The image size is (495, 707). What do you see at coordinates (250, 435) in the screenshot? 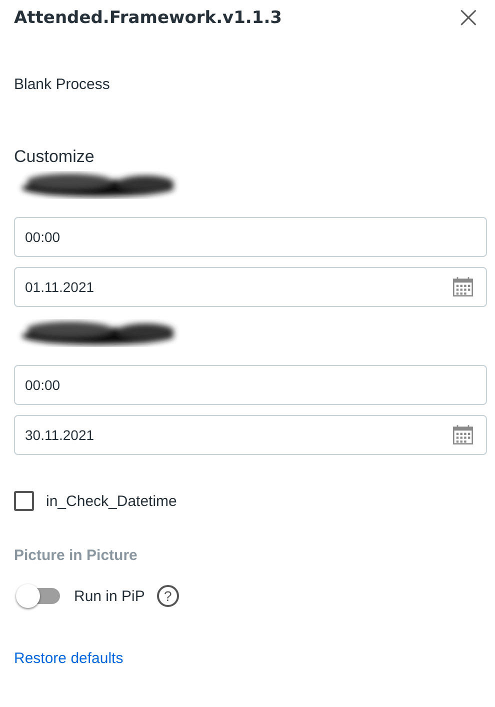
I see `input-field: 30.11.2021` at bounding box center [250, 435].